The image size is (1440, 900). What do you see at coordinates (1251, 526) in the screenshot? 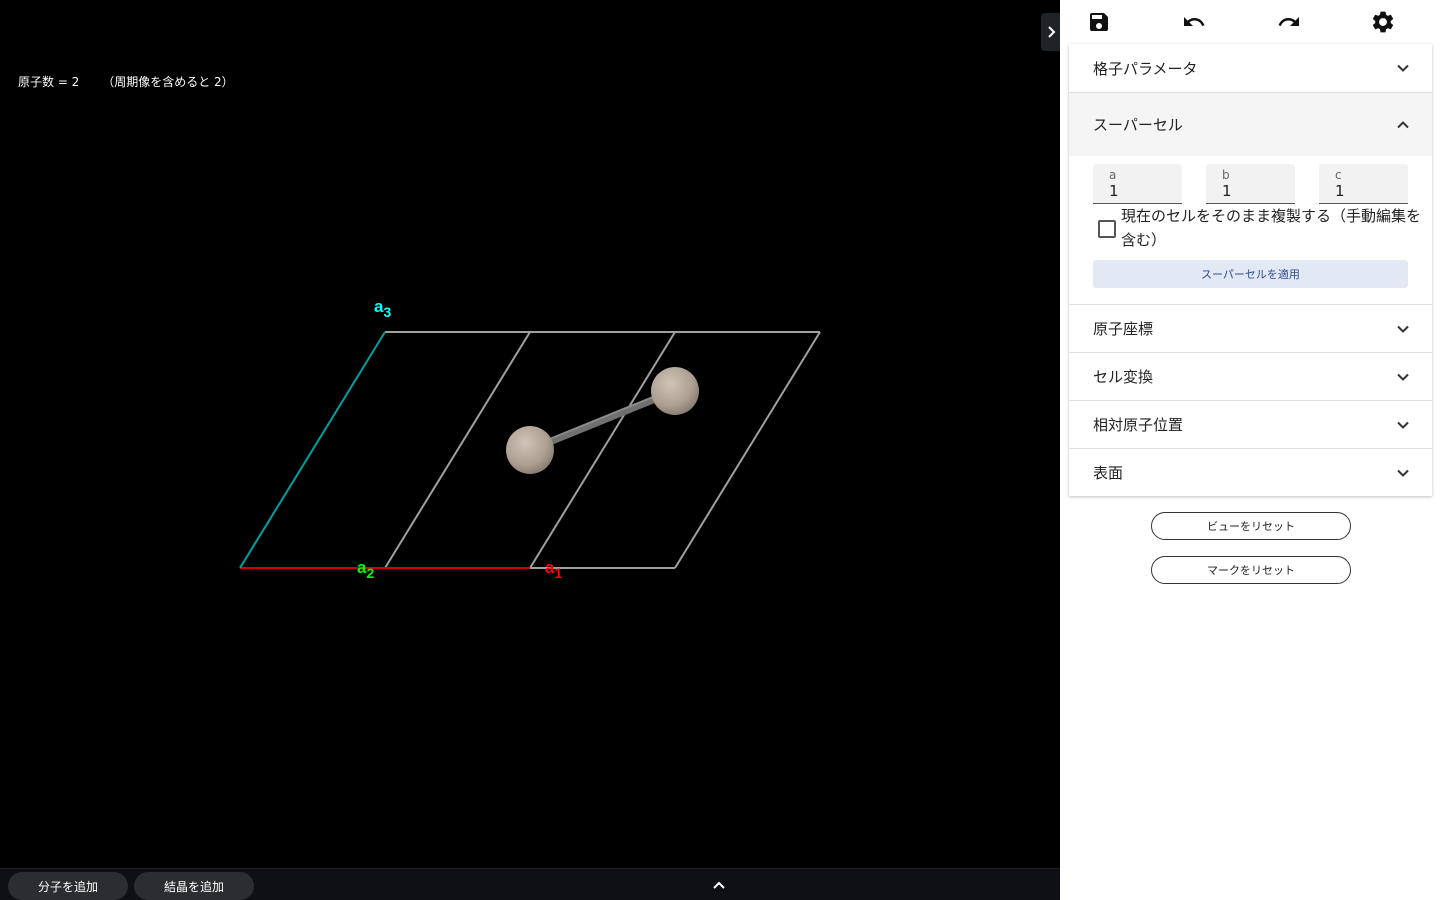
I see `reset-view-button: ビューをリセット` at bounding box center [1251, 526].